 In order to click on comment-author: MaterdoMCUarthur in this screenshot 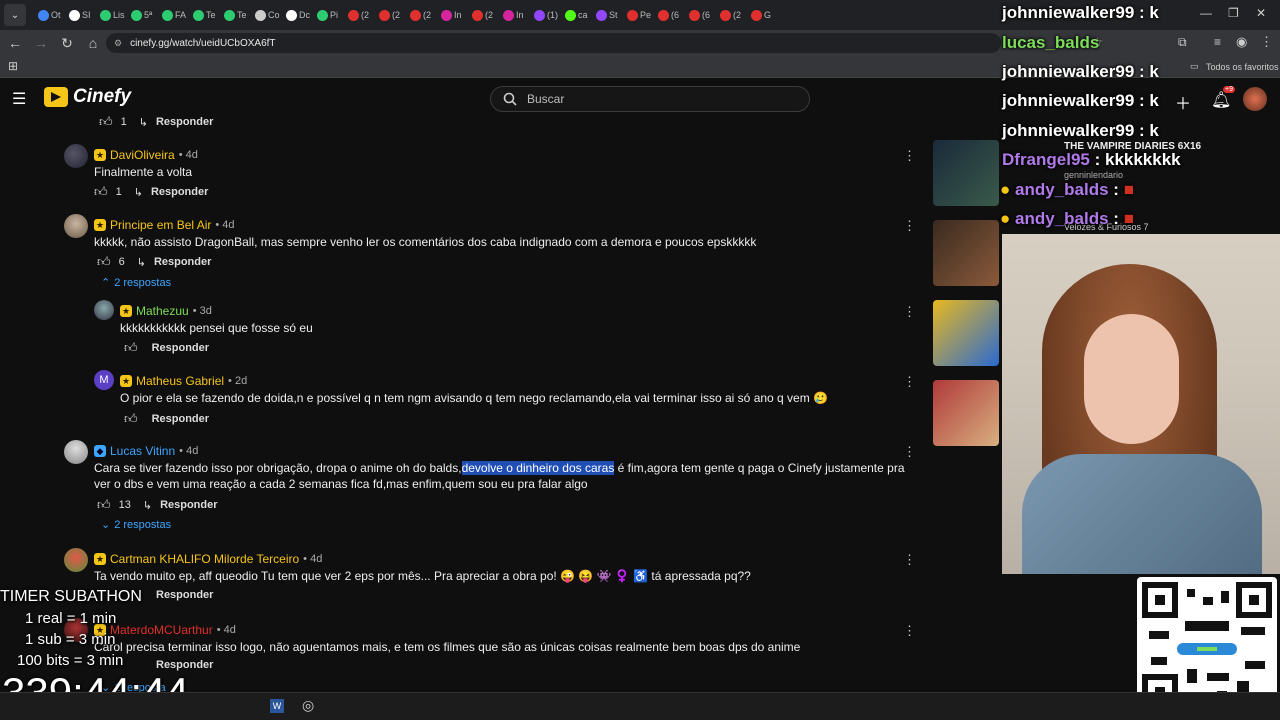, I will do `click(161, 630)`.